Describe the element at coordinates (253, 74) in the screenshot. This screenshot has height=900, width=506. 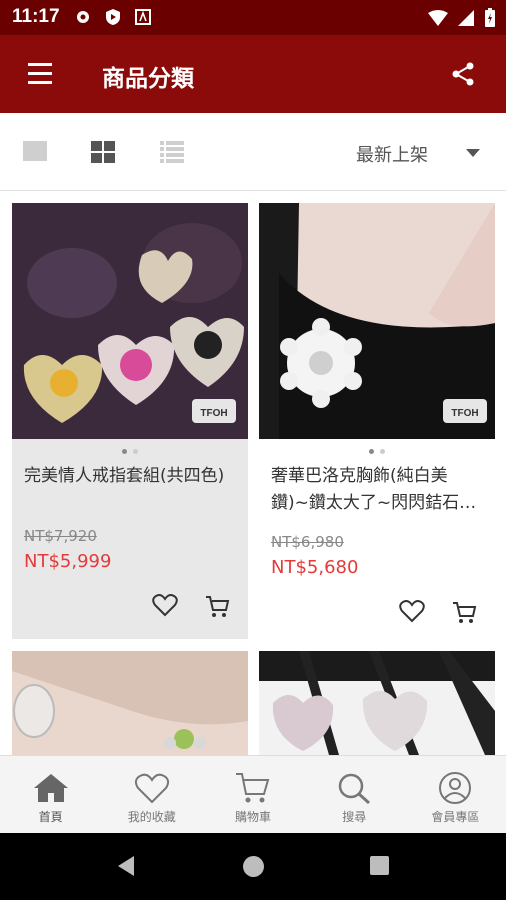
I see `app-bar: 商品分類` at that location.